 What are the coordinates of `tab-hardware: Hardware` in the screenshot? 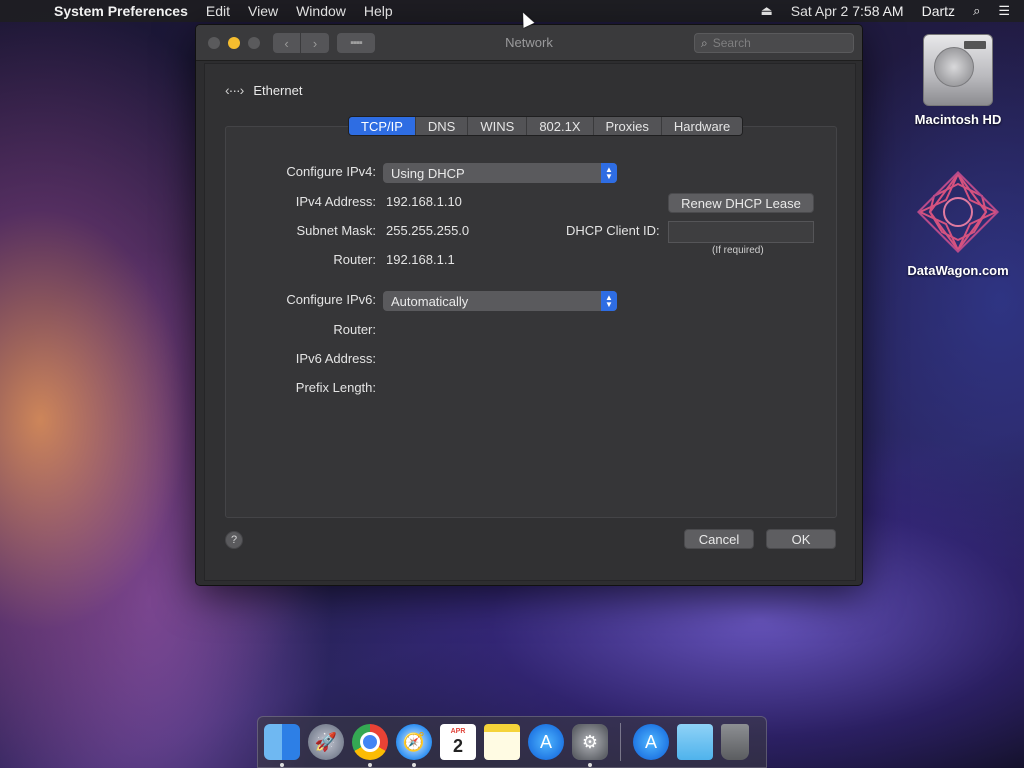 It's located at (702, 126).